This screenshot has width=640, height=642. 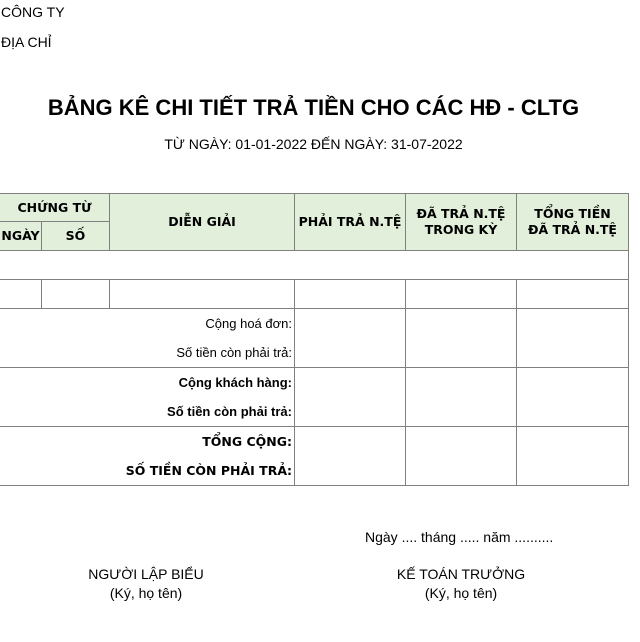 I want to click on grand-remaining-label: SỐ TIỀN CÒN PHẢI TRẢ:, so click(x=208, y=470).